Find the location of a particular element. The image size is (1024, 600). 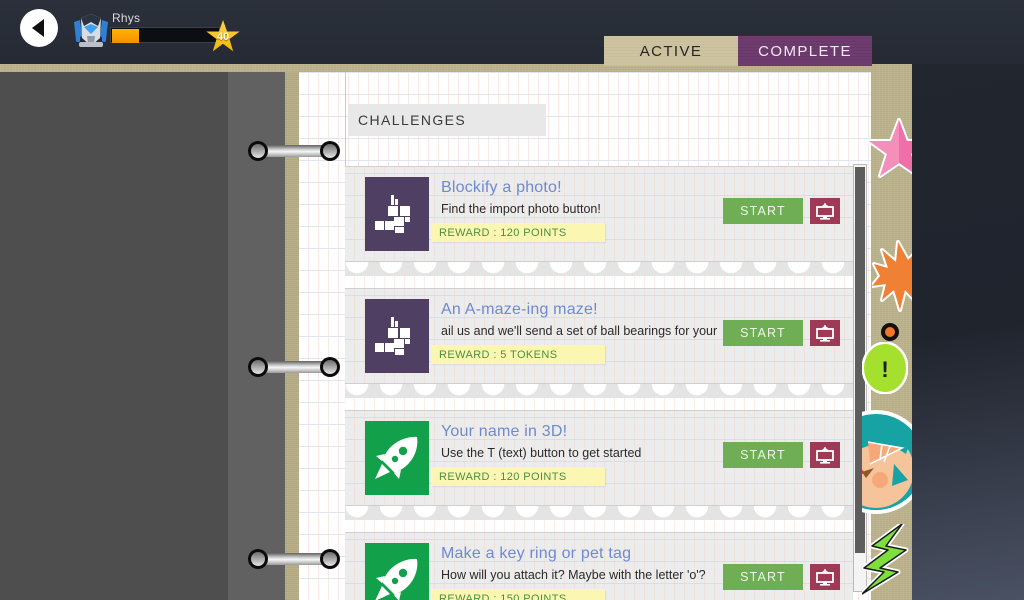

challenge-description: Find the import photo button! is located at coordinates (521, 209).